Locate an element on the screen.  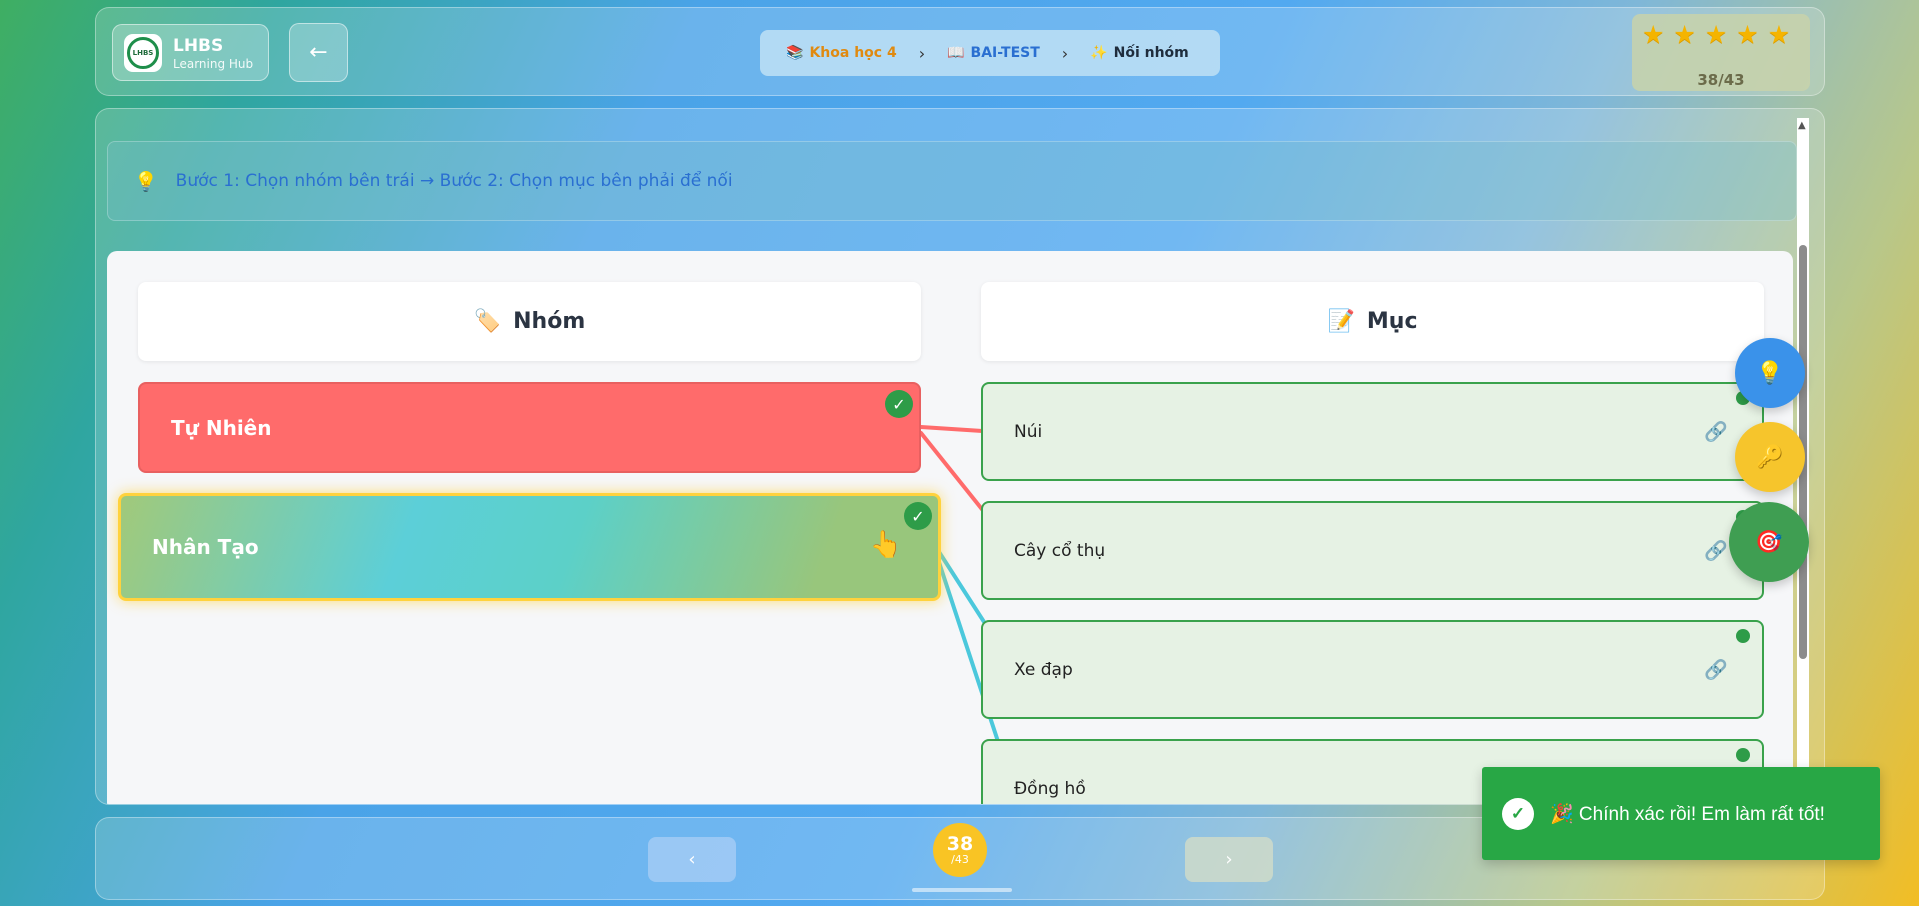
logo-badge: LHBS is located at coordinates (143, 53).